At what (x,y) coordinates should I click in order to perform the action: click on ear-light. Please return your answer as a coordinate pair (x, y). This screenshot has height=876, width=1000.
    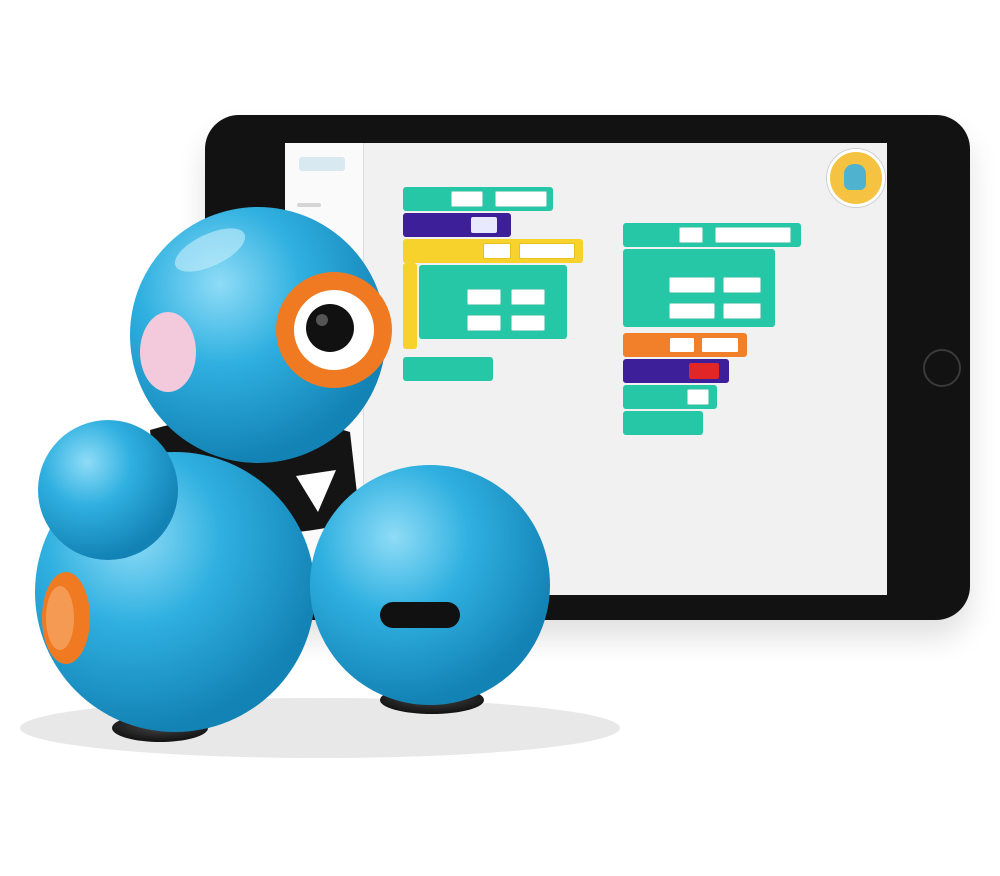
    Looking at the image, I should click on (168, 352).